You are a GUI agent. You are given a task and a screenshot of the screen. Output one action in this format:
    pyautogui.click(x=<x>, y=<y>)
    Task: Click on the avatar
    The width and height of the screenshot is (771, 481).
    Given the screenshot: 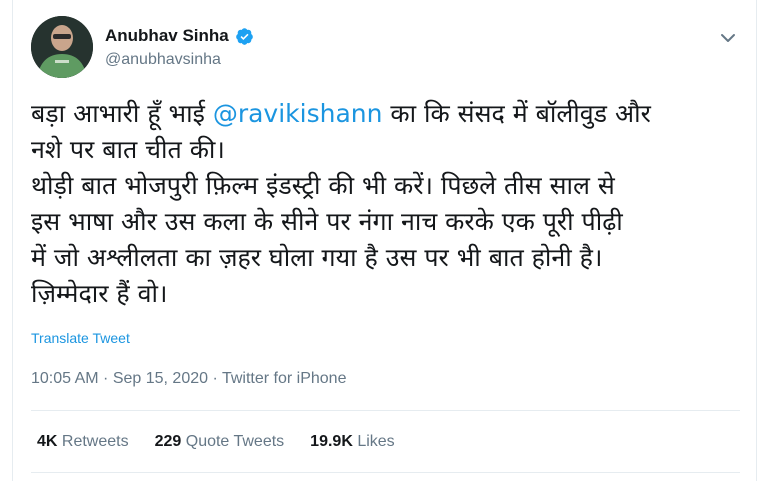 What is the action you would take?
    pyautogui.click(x=62, y=47)
    